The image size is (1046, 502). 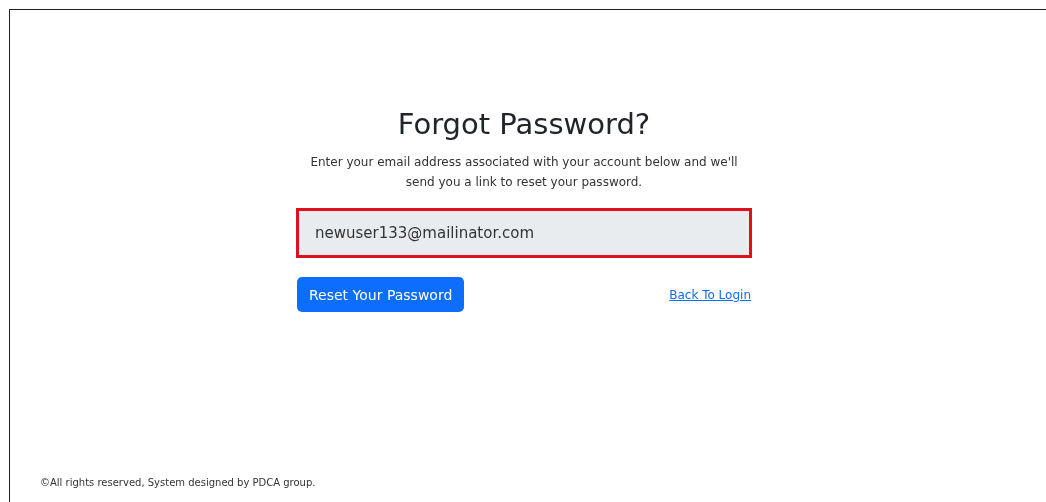 I want to click on footer-text: ©All rights reserved, System designed by PDCA group., so click(x=178, y=482).